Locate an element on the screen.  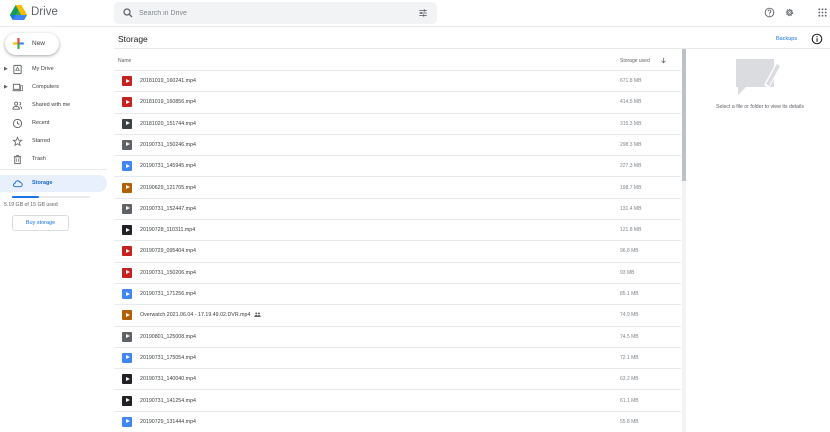
sidebar-item-label: Recent is located at coordinates (41, 123).